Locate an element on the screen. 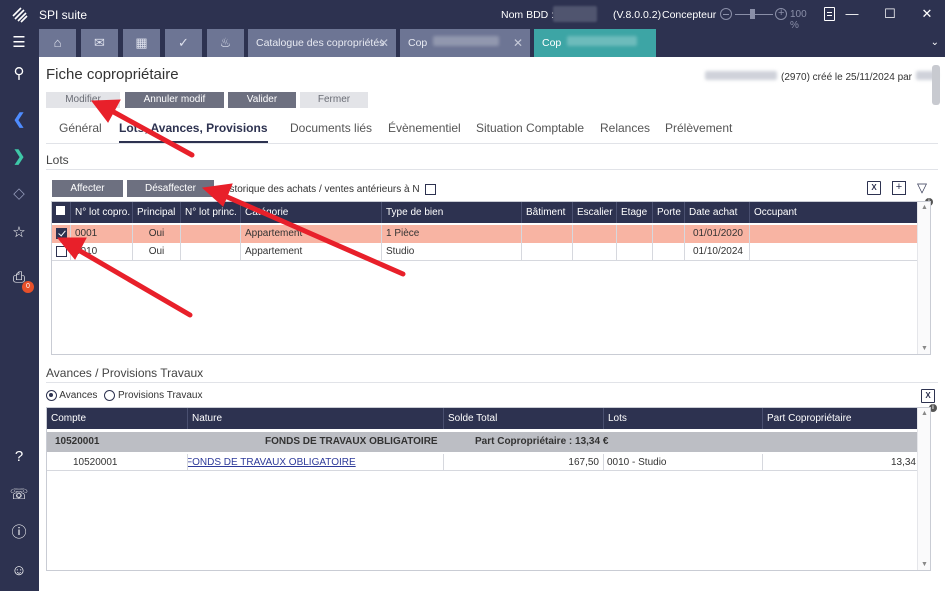 The height and width of the screenshot is (591, 945). select-all-checkbox is located at coordinates (60, 210).